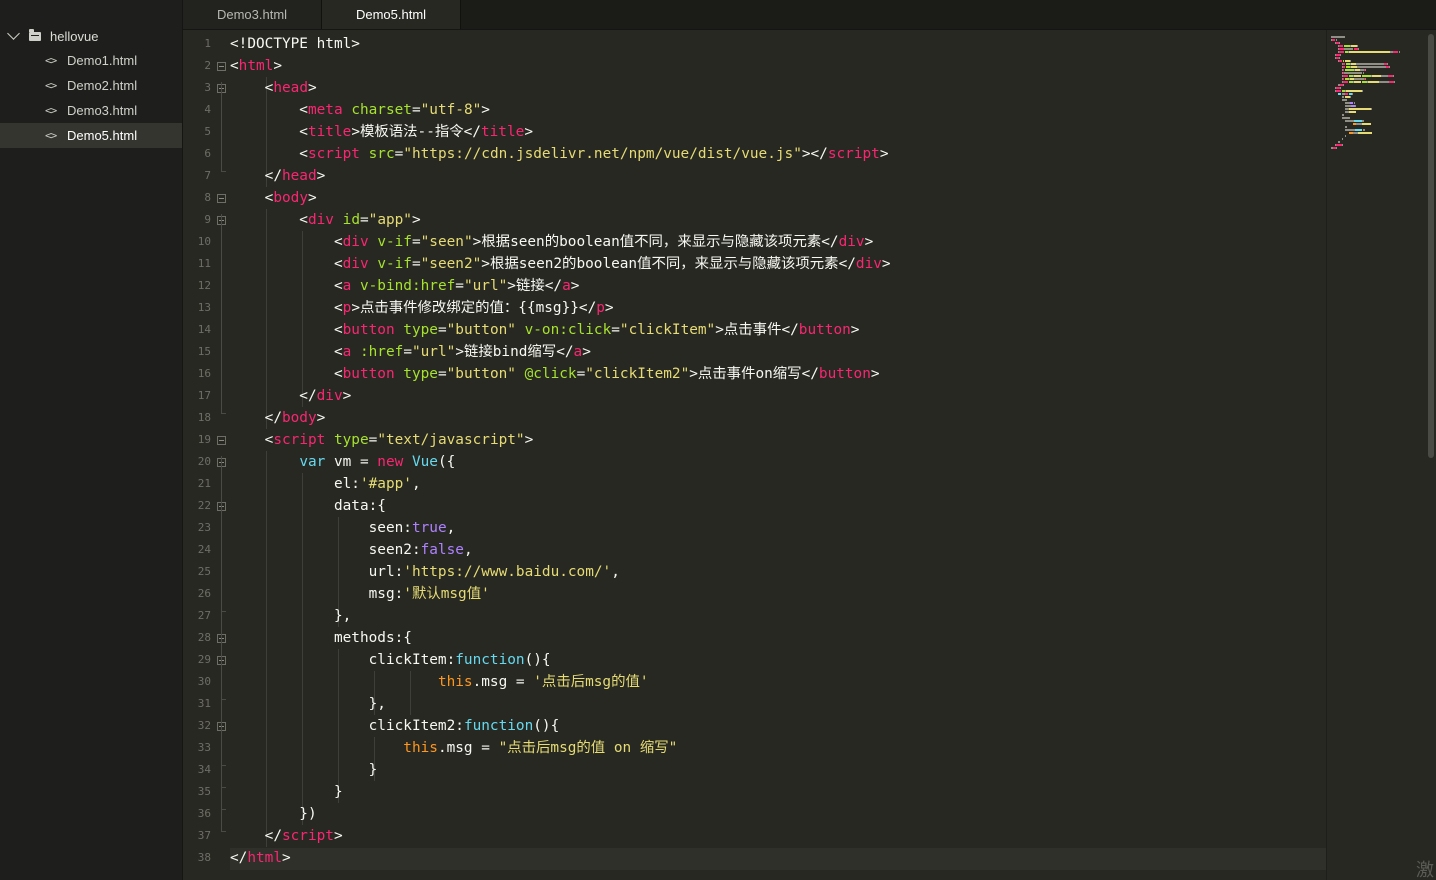 Image resolution: width=1436 pixels, height=880 pixels. Describe the element at coordinates (290, 88) in the screenshot. I see `code-token: head` at that location.